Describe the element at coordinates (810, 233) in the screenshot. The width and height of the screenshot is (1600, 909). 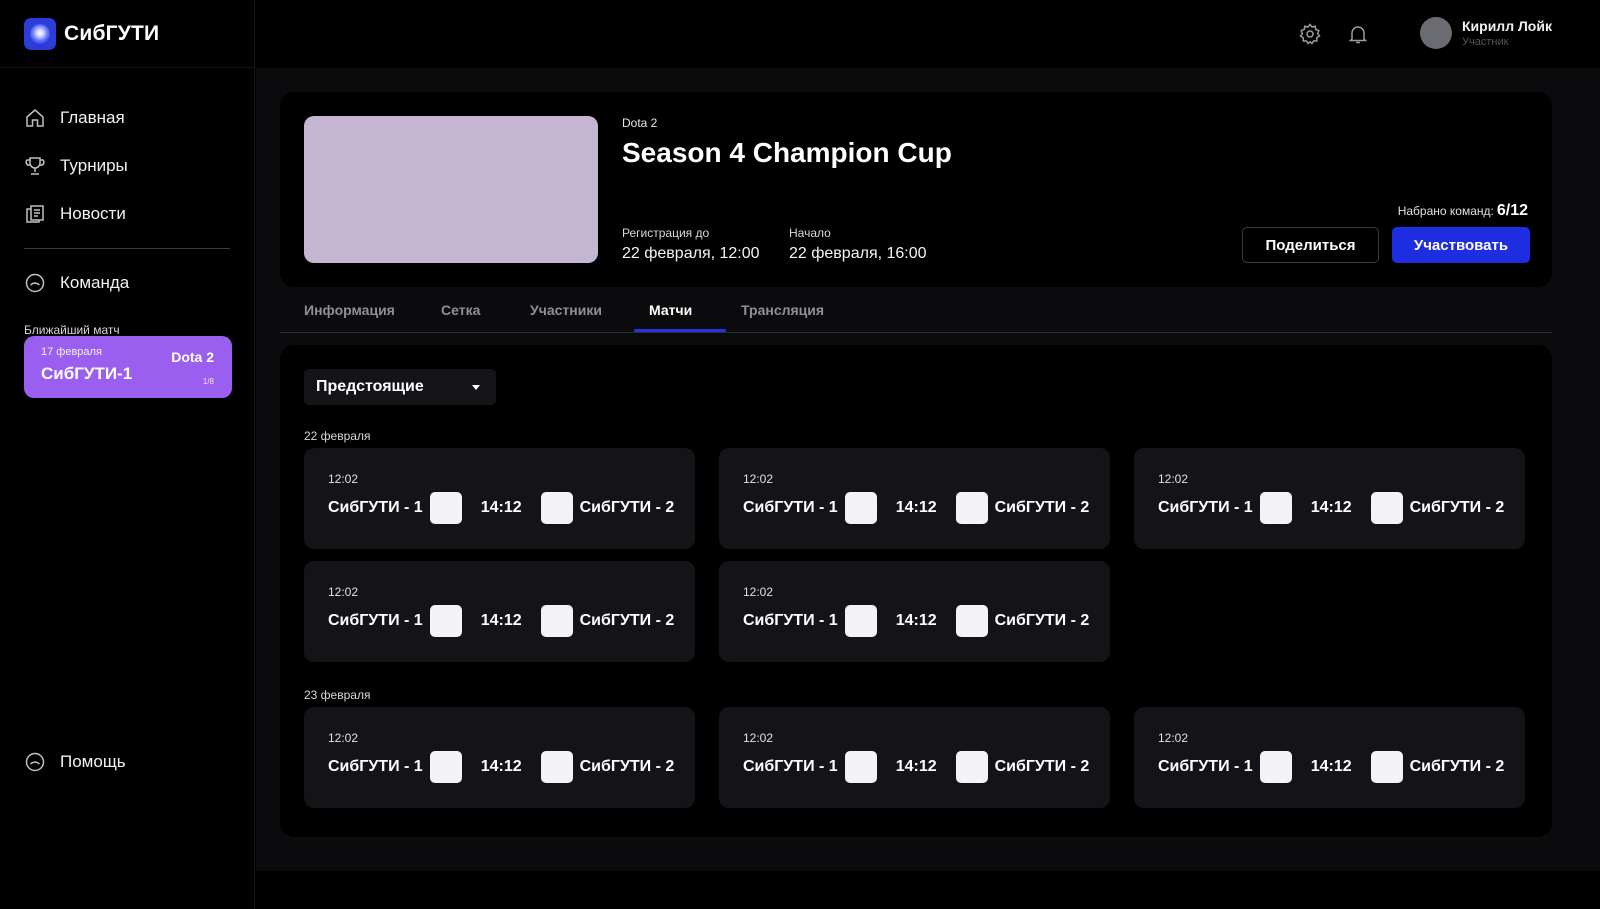
I see `start-label: Начало` at that location.